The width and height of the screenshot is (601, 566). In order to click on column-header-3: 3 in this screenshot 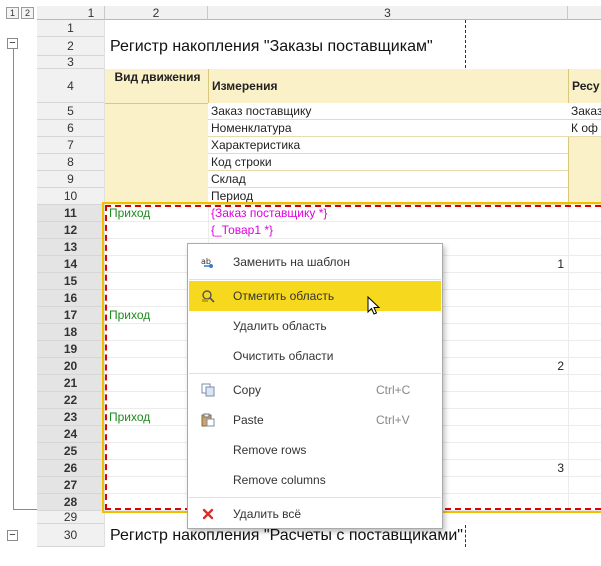, I will do `click(388, 13)`.